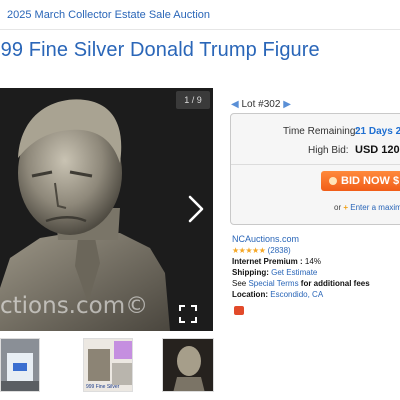  I want to click on lot-navigation: ◀ Lot #302 ▶, so click(261, 104).